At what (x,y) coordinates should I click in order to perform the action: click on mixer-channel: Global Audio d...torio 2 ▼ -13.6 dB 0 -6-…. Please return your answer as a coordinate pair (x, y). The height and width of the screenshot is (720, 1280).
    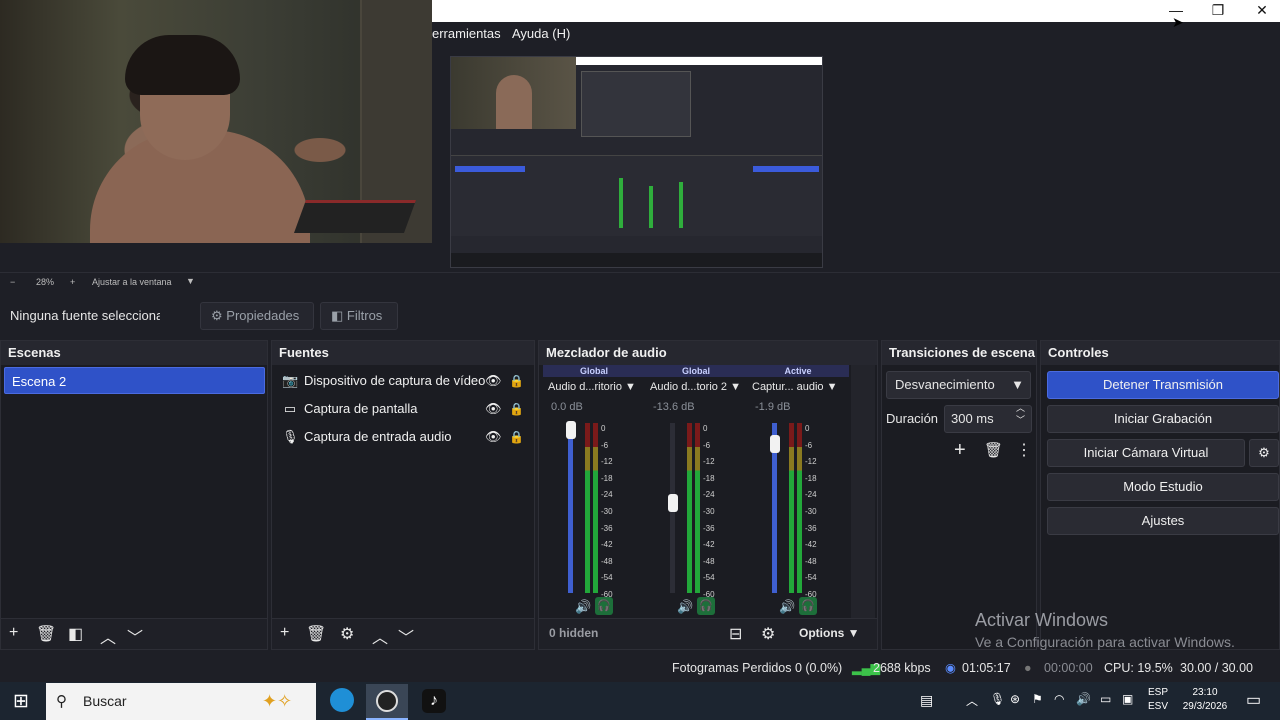
    Looking at the image, I should click on (696, 493).